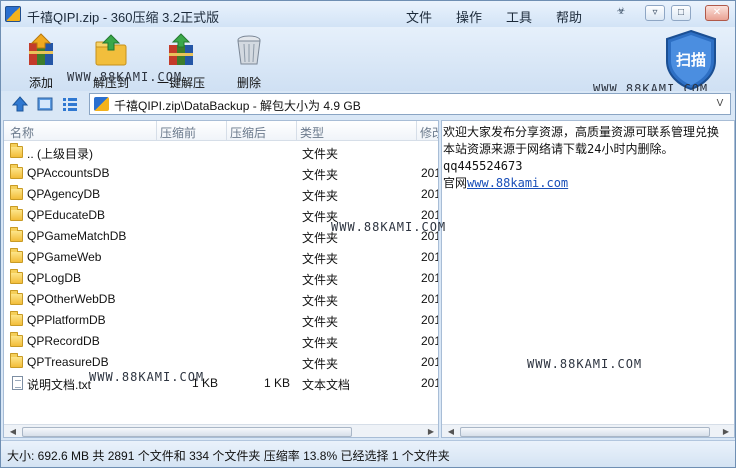 The width and height of the screenshot is (736, 468). Describe the element at coordinates (77, 236) in the screenshot. I see `file-name: QPGameMatchDB` at that location.